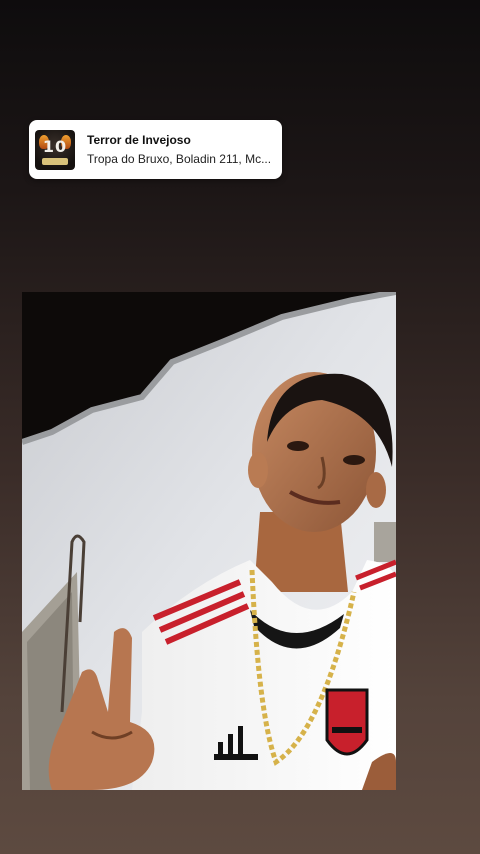 This screenshot has height=854, width=480. Describe the element at coordinates (55, 146) in the screenshot. I see `album-art-logo-text: 10` at that location.